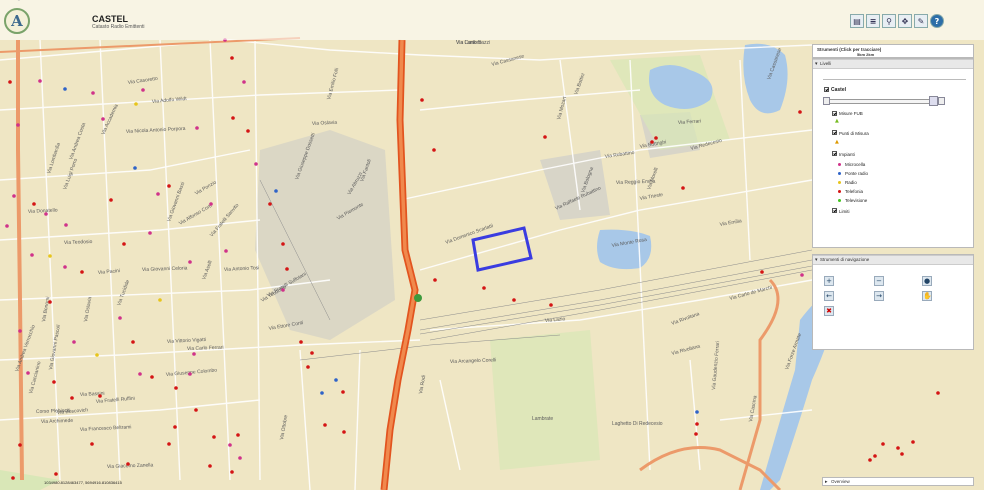 The width and height of the screenshot is (984, 490). What do you see at coordinates (927, 281) in the screenshot?
I see `full-extent-icon: ●` at bounding box center [927, 281].